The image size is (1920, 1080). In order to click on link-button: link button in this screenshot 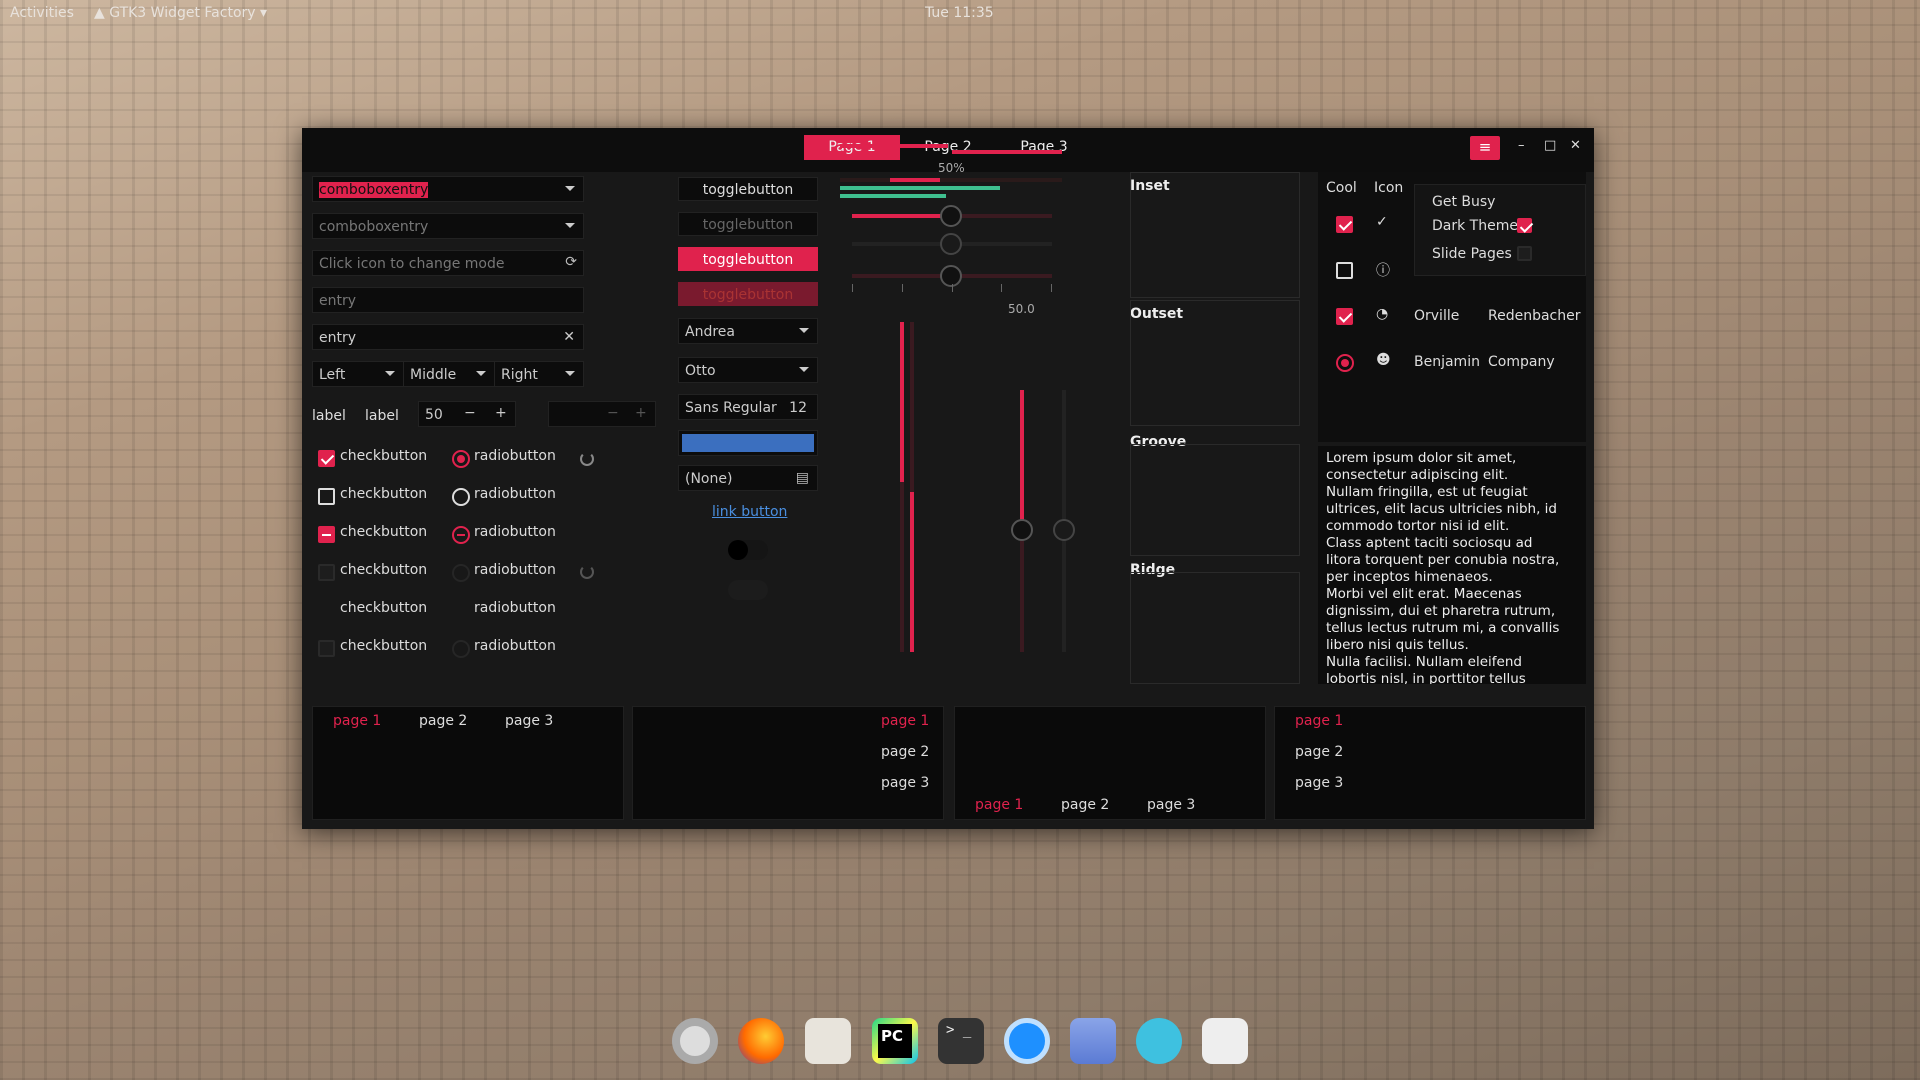, I will do `click(749, 512)`.